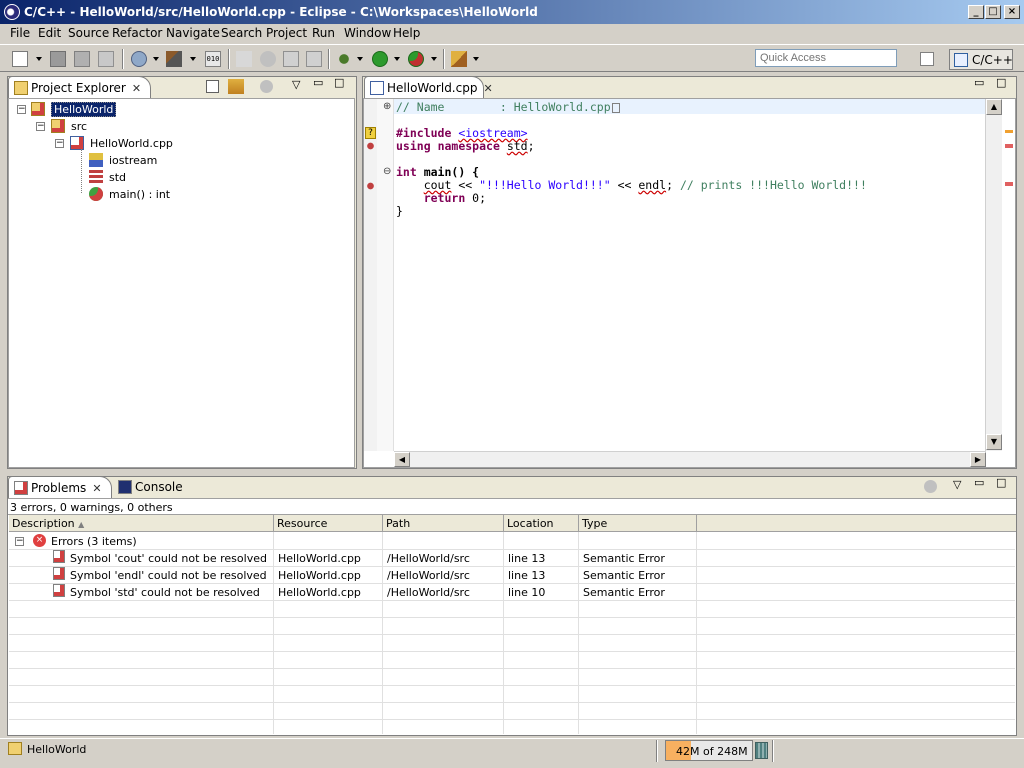 This screenshot has width=1024, height=768. Describe the element at coordinates (406, 33) in the screenshot. I see `menu-help: Help` at that location.